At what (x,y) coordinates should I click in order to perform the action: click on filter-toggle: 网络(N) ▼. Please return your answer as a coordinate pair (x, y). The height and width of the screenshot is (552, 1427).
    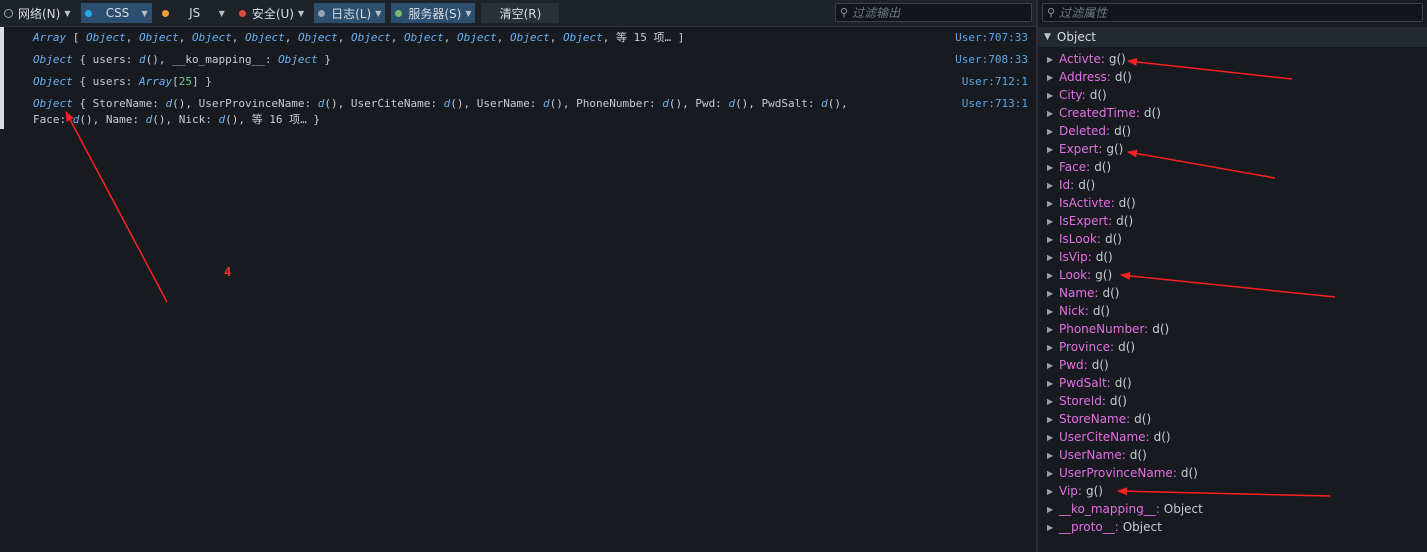
    Looking at the image, I should click on (37, 13).